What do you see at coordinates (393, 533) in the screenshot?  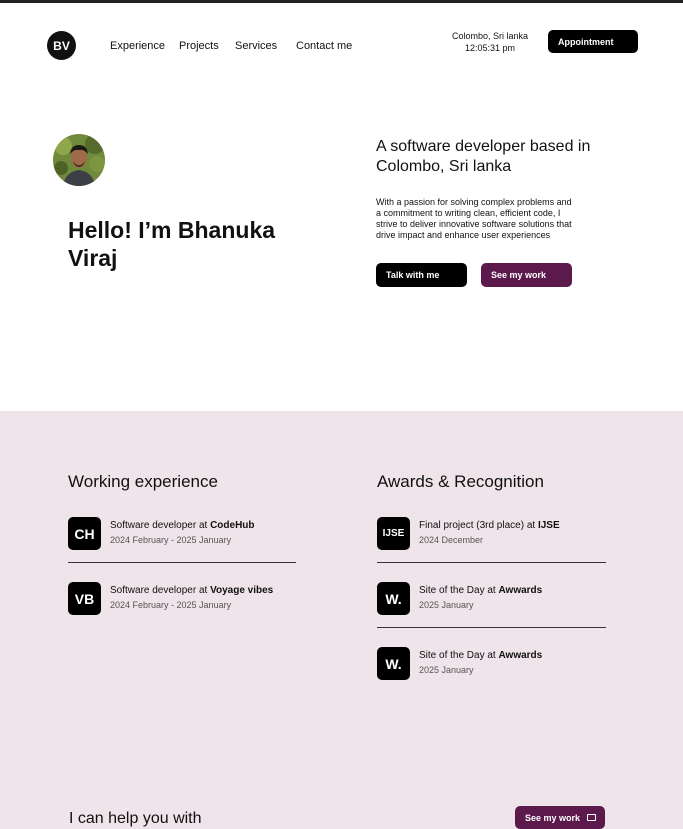 I see `award-badge: IJSE` at bounding box center [393, 533].